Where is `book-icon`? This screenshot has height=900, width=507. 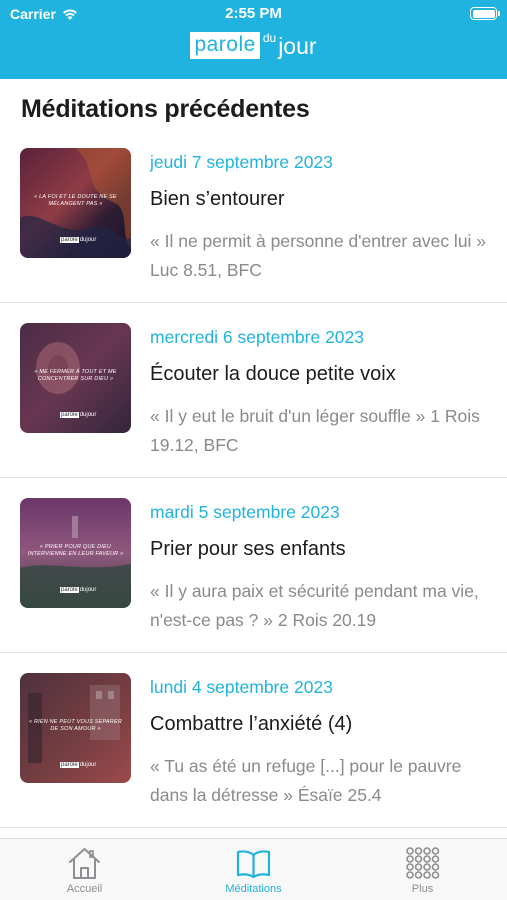 book-icon is located at coordinates (253, 864).